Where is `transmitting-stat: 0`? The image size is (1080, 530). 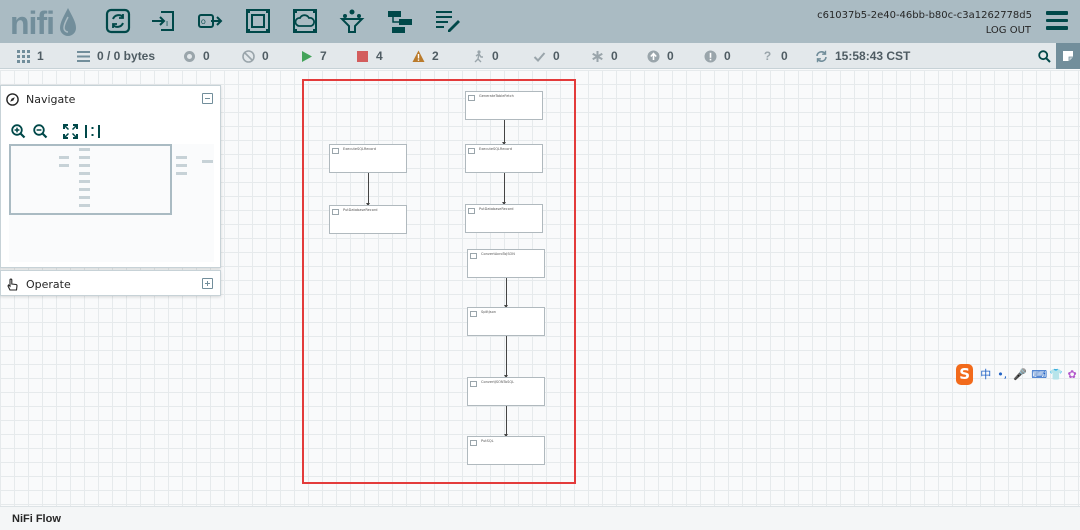
transmitting-stat: 0 is located at coordinates (196, 56).